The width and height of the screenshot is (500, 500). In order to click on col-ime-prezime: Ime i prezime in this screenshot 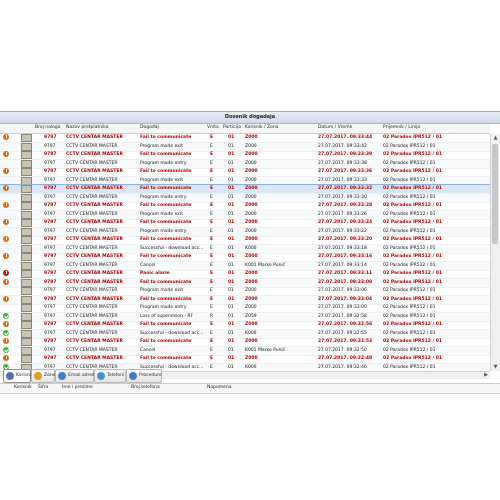, I will do `click(77, 387)`.